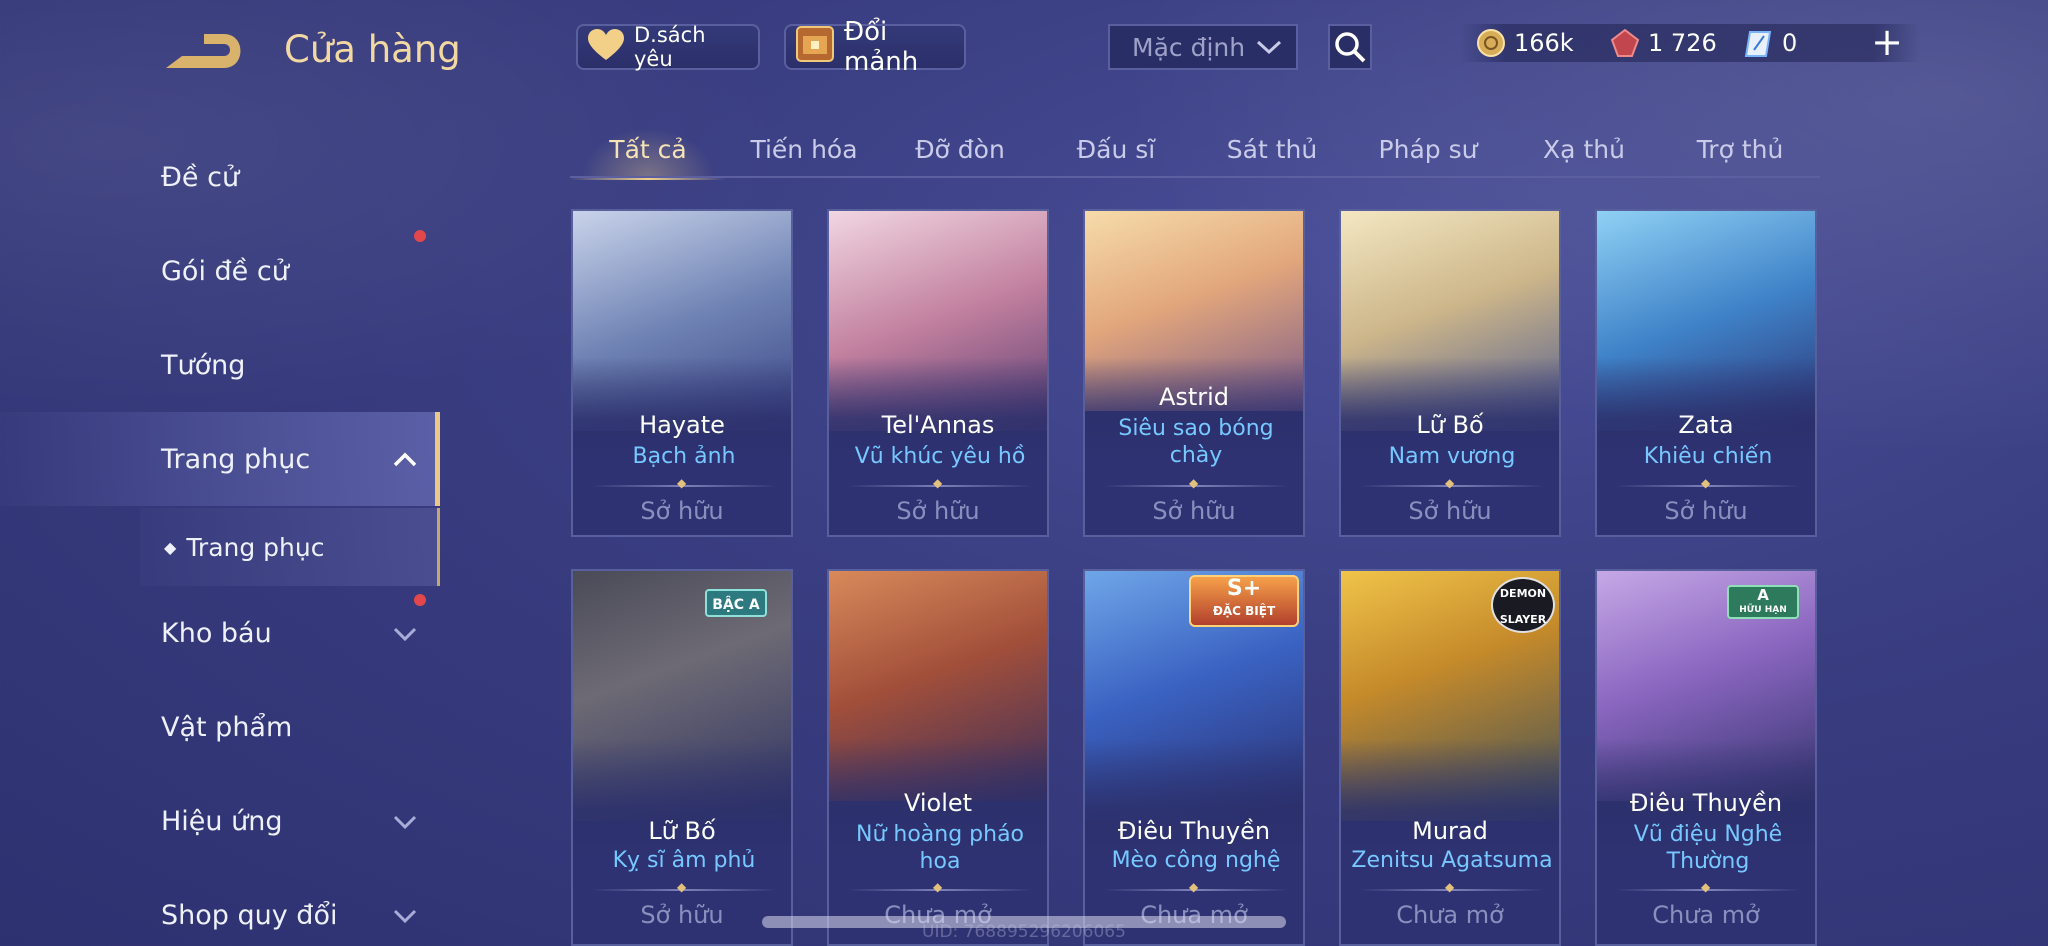  I want to click on treasure-chest-icon, so click(815, 47).